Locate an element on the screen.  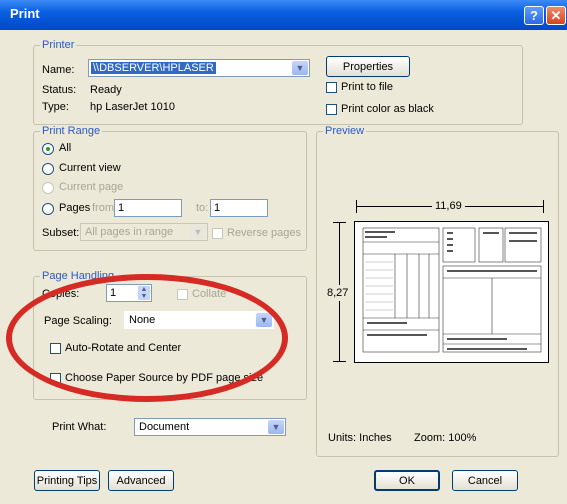
page-scaling-value: None is located at coordinates (142, 320).